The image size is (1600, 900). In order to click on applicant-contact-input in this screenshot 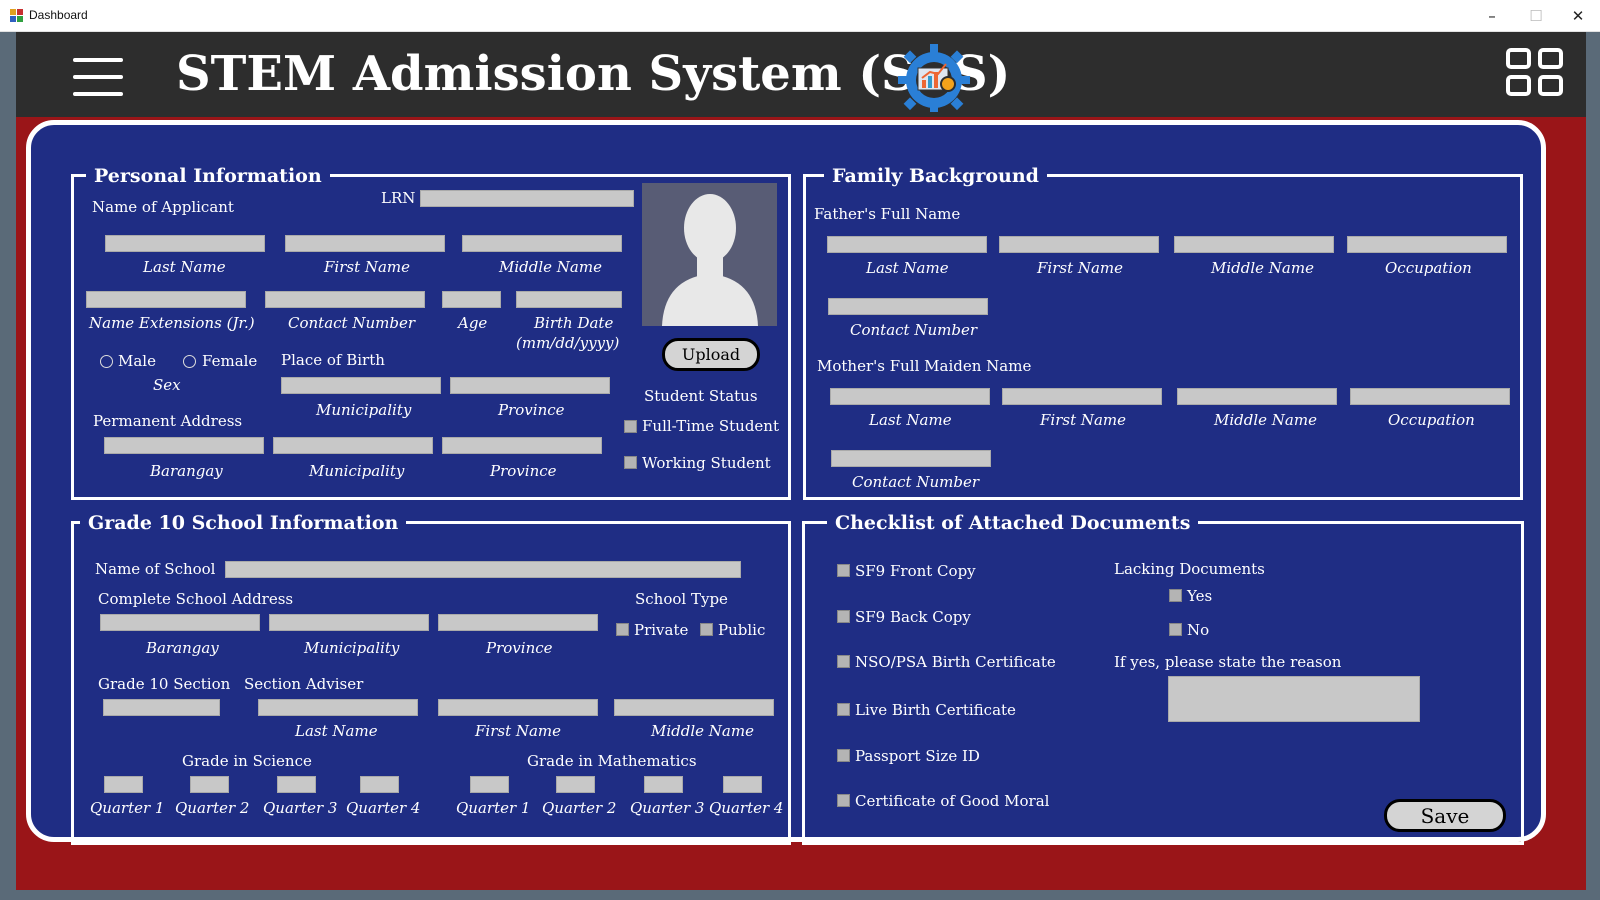, I will do `click(345, 299)`.